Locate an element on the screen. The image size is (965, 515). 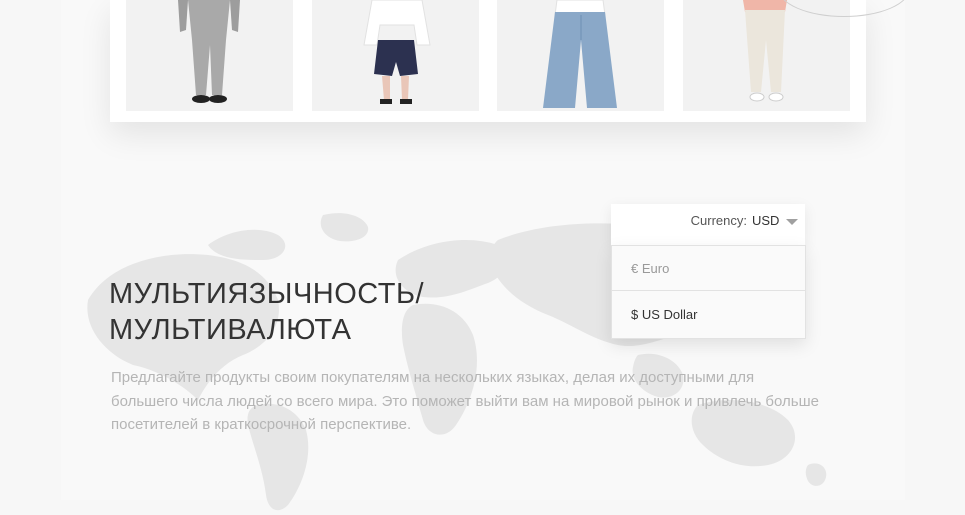
product-image-suit is located at coordinates (209, 55).